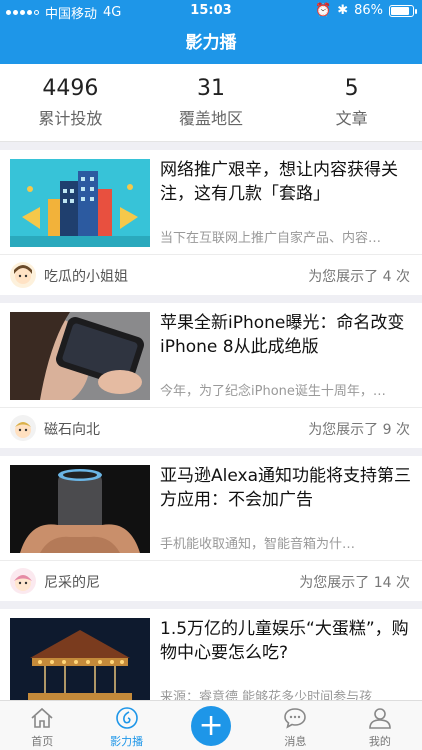  Describe the element at coordinates (211, 43) in the screenshot. I see `page-title: 影力播` at that location.